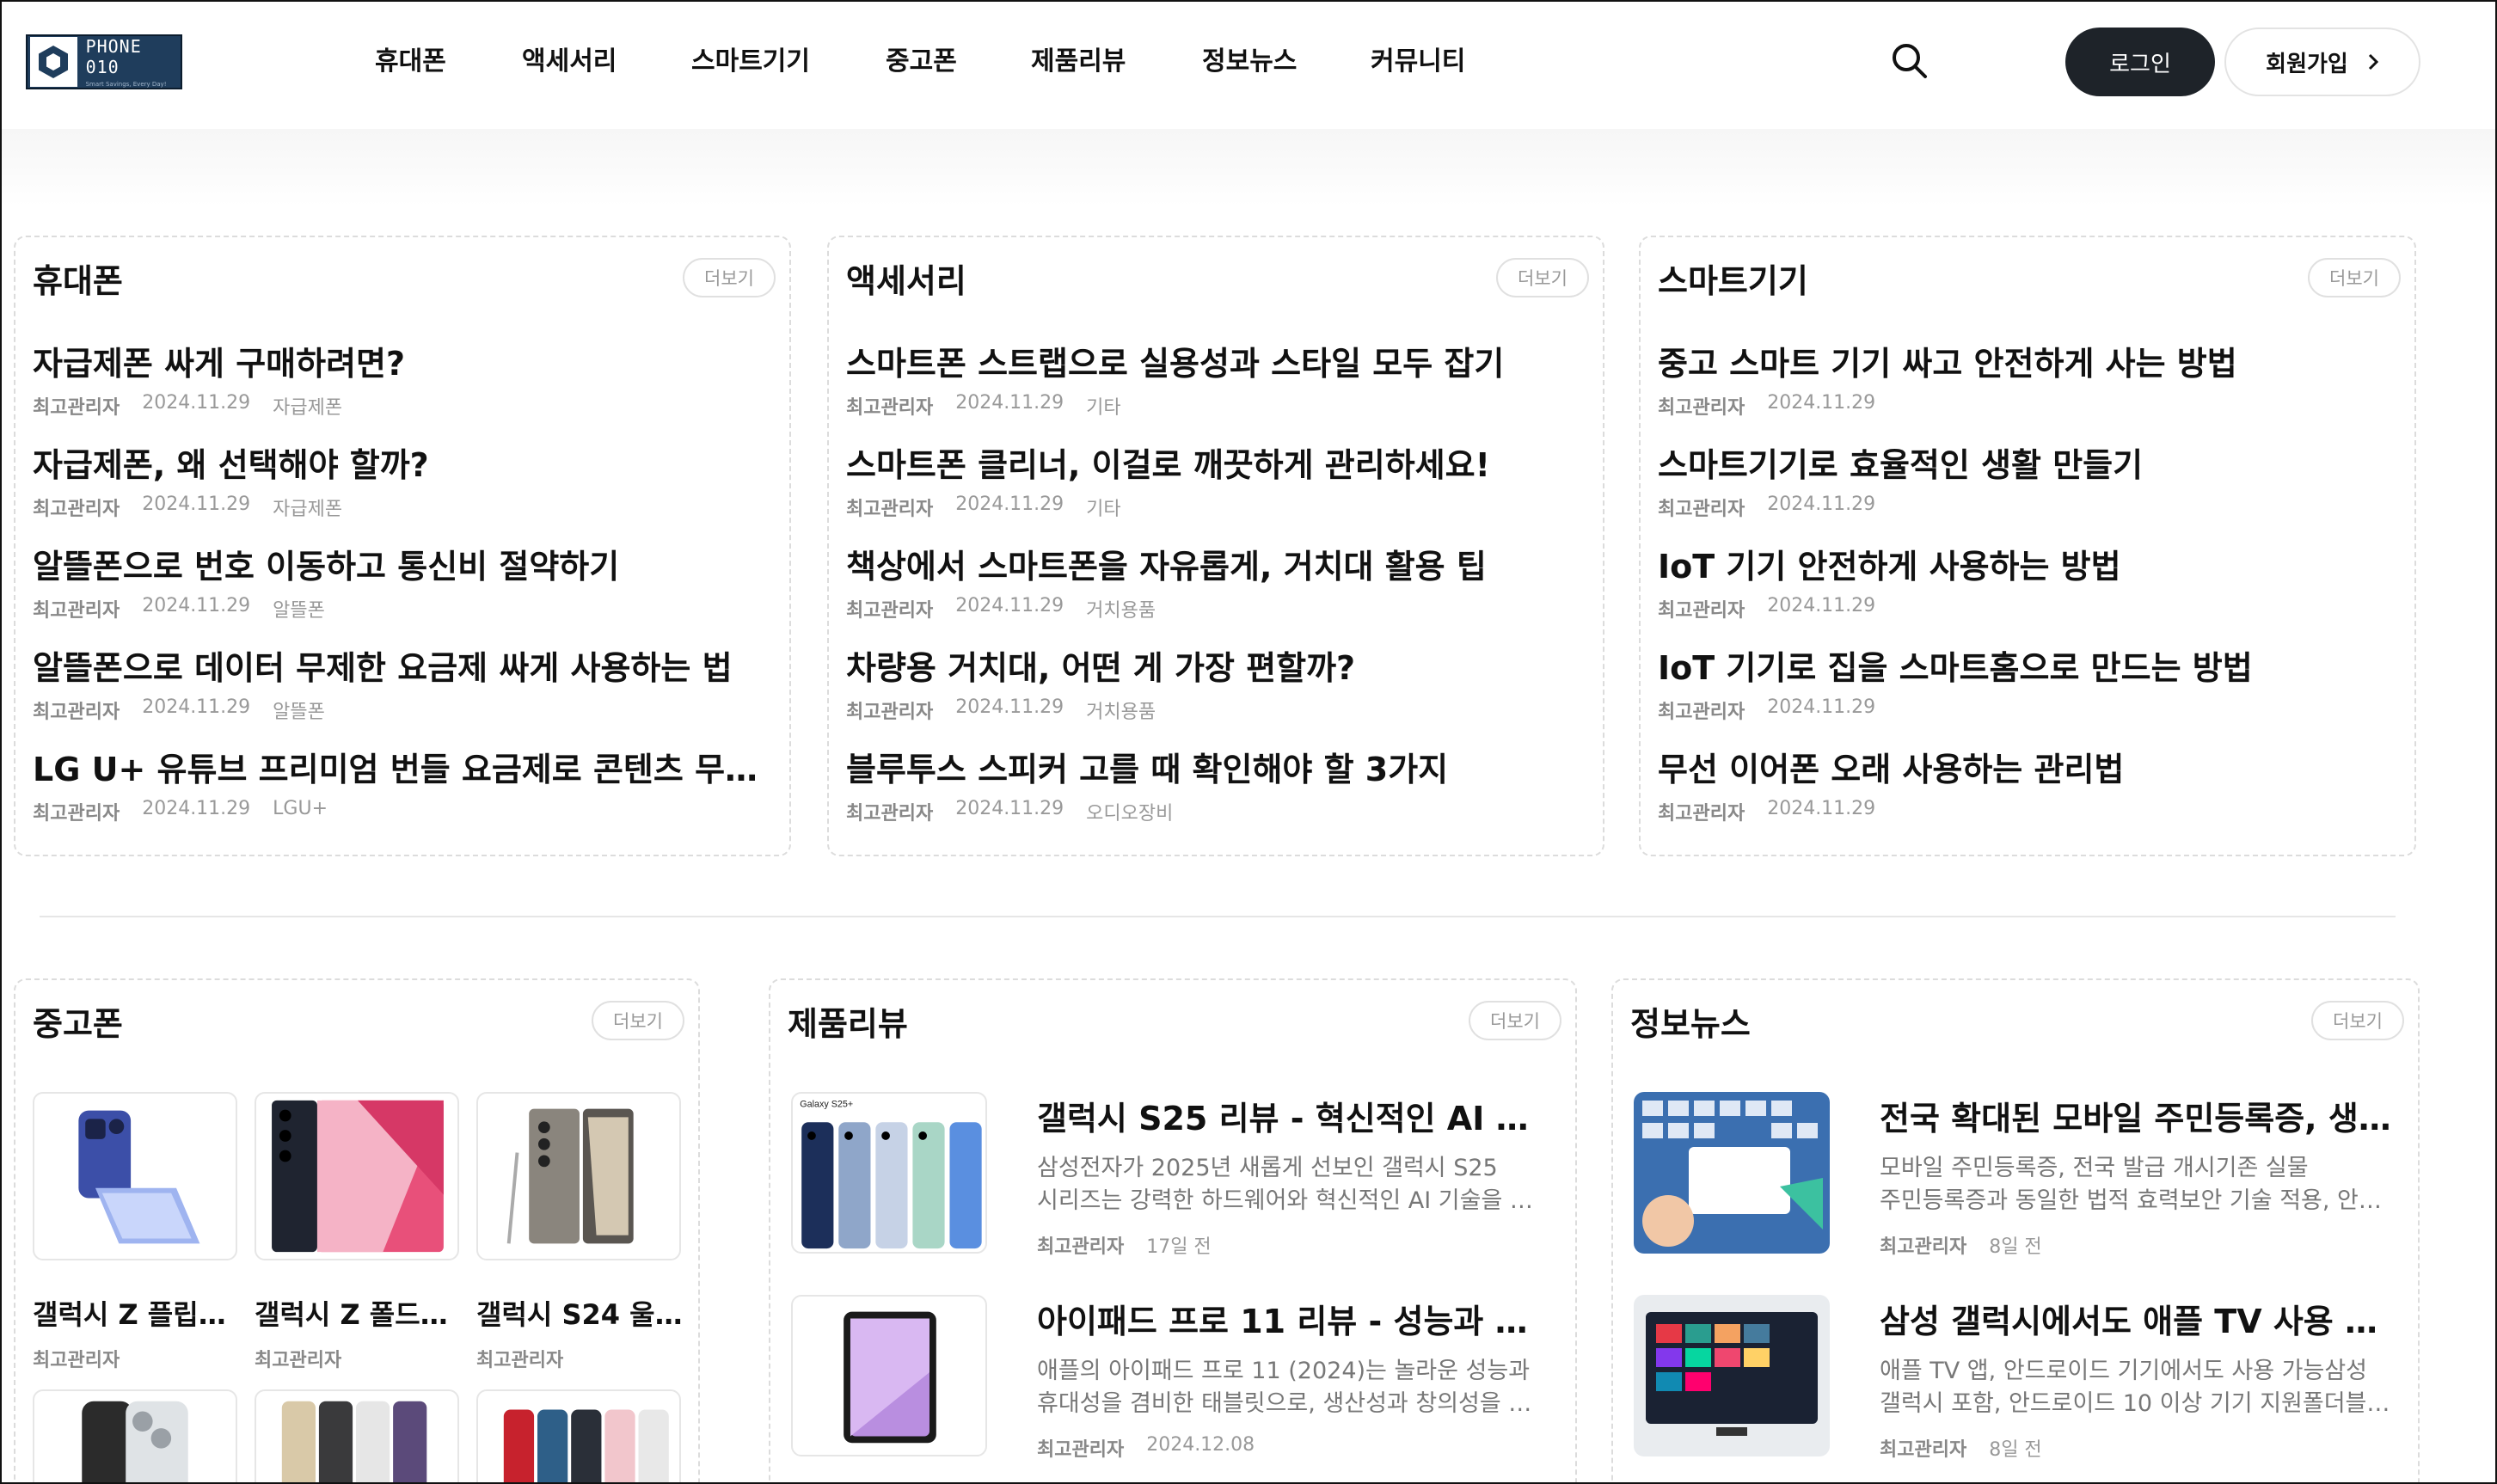  I want to click on ipad-pro-image, so click(889, 1375).